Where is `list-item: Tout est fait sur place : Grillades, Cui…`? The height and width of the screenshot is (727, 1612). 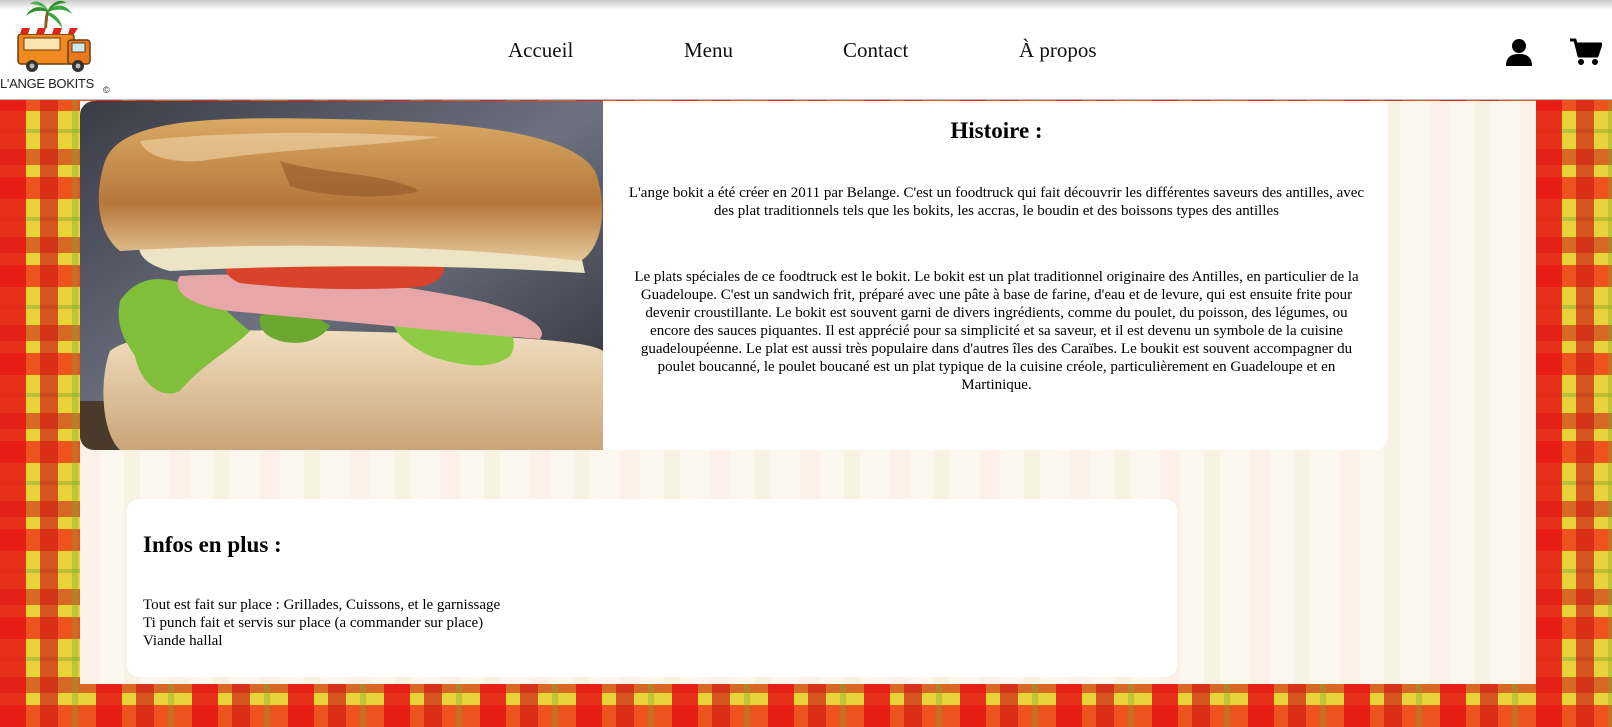 list-item: Tout est fait sur place : Grillades, Cui… is located at coordinates (322, 605).